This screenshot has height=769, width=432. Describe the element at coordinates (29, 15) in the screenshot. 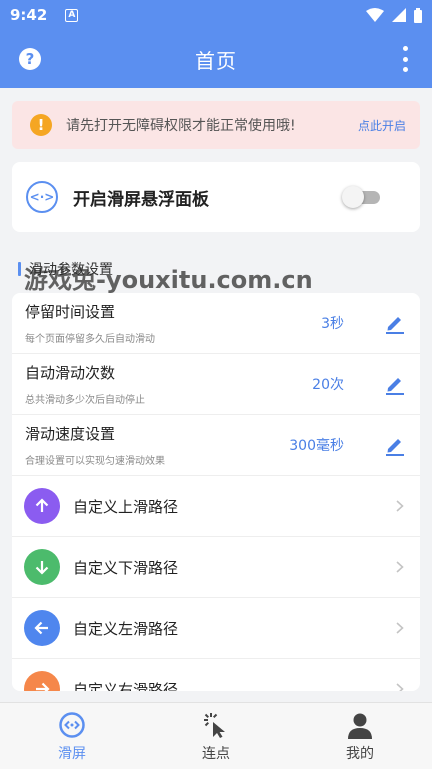

I see `status-time: 9:42` at that location.